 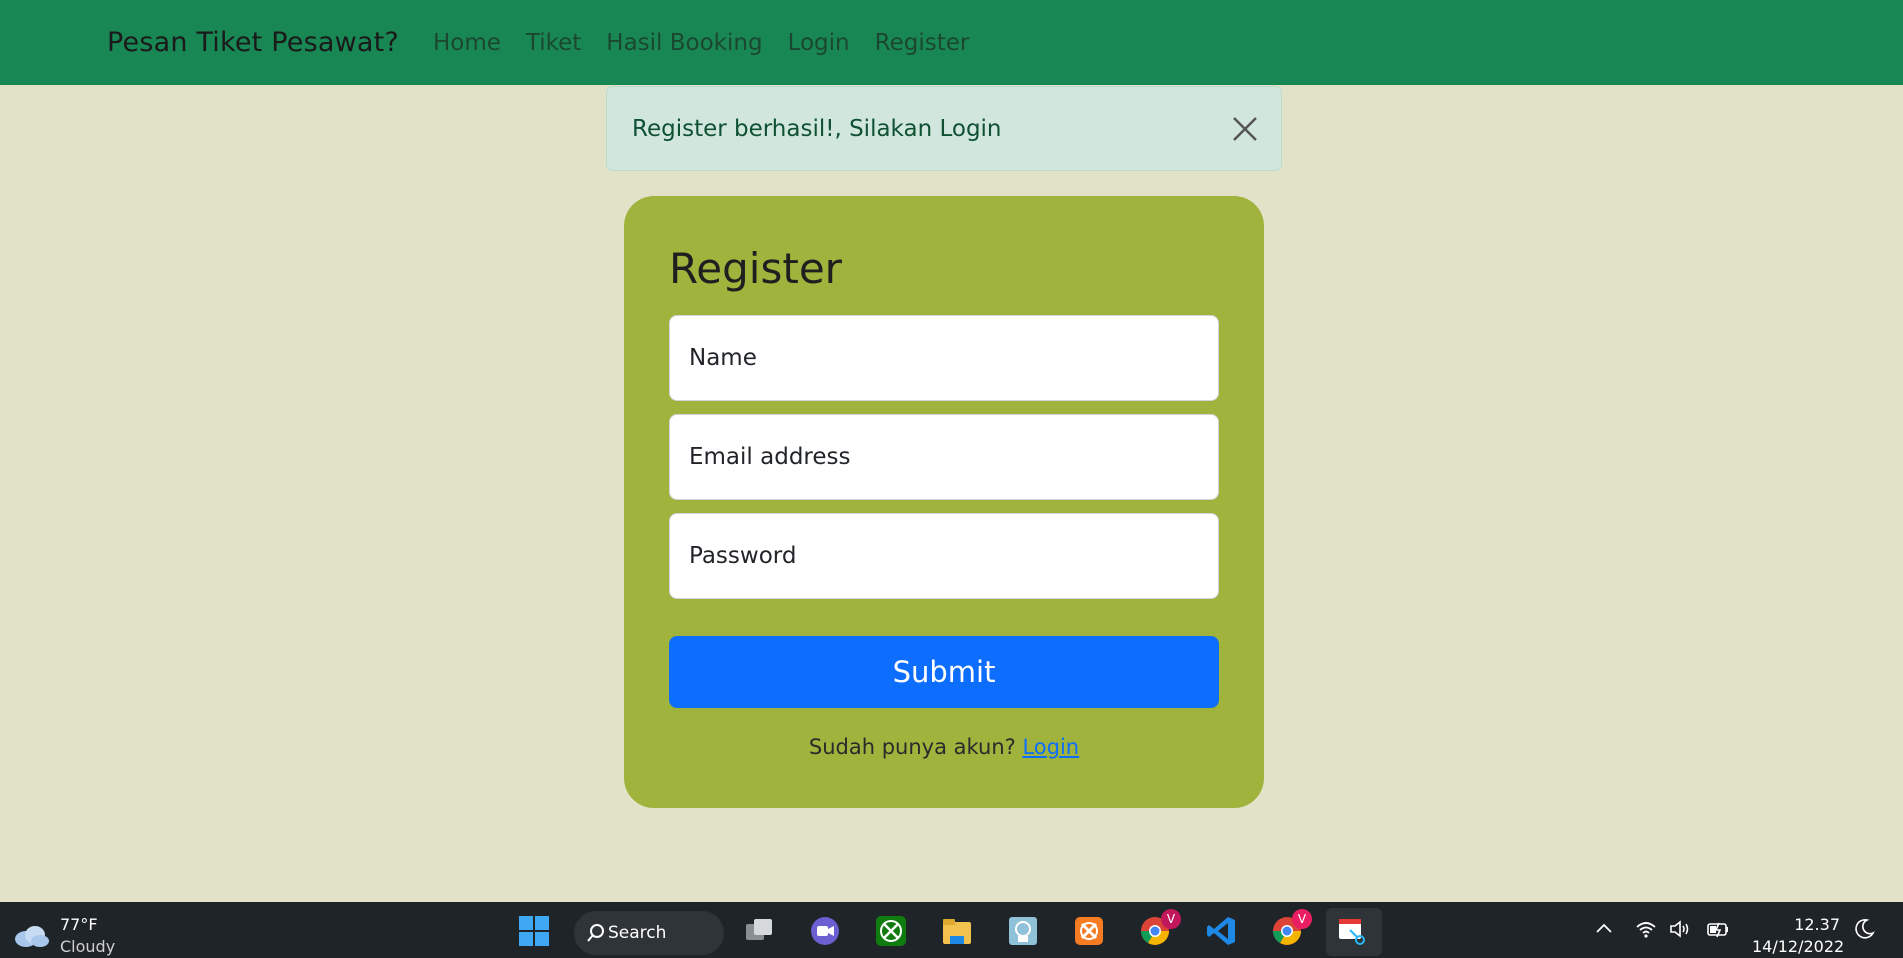 I want to click on search-icon, so click(x=595, y=933).